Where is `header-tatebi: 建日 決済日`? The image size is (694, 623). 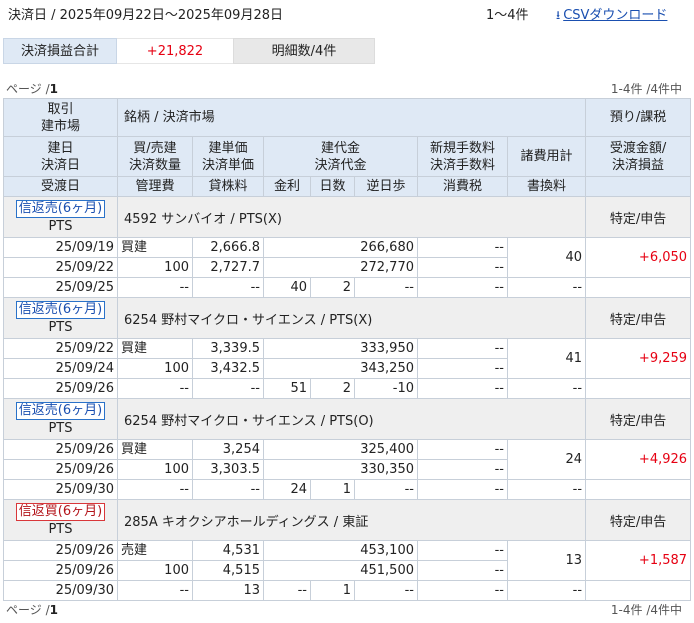 header-tatebi: 建日 決済日 is located at coordinates (60, 156).